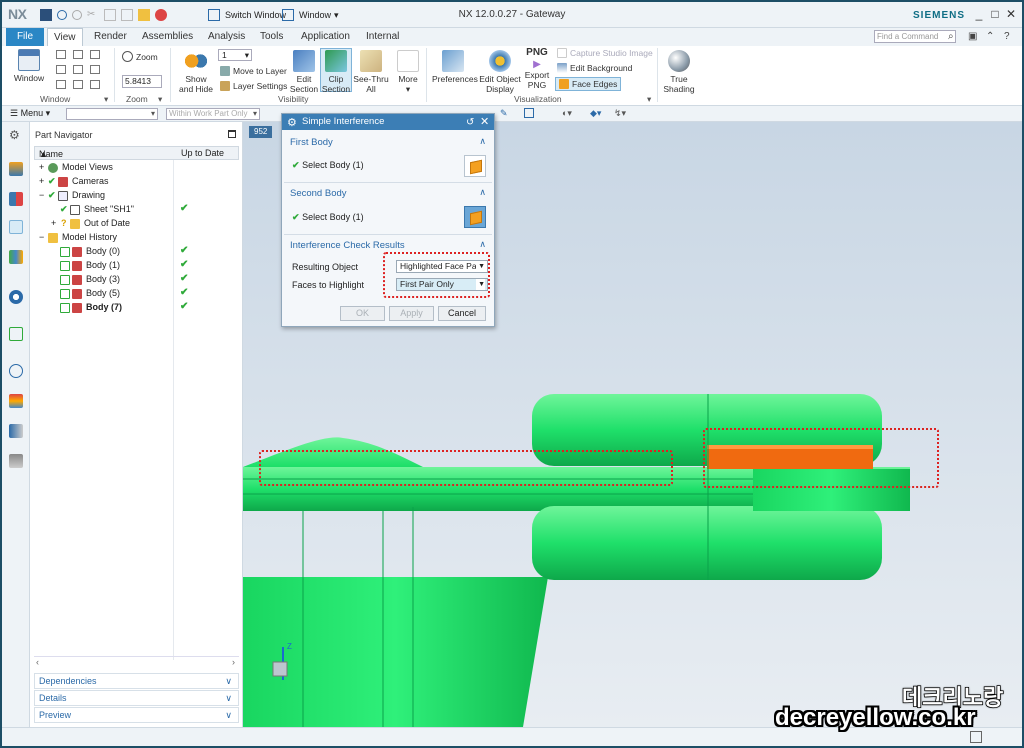 This screenshot has height=748, width=1024. Describe the element at coordinates (144, 15) in the screenshot. I see `command-finder-icon` at that location.